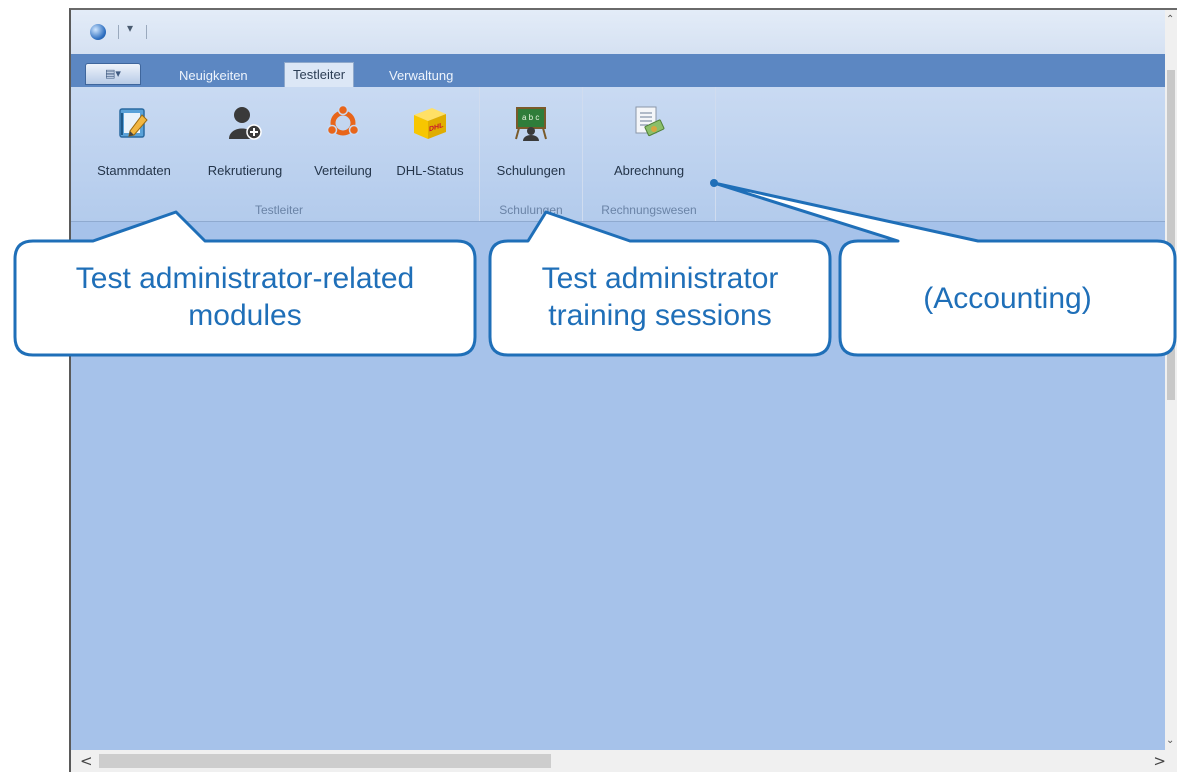 The height and width of the screenshot is (772, 1177). I want to click on application-menu-button: ▤▾, so click(113, 74).